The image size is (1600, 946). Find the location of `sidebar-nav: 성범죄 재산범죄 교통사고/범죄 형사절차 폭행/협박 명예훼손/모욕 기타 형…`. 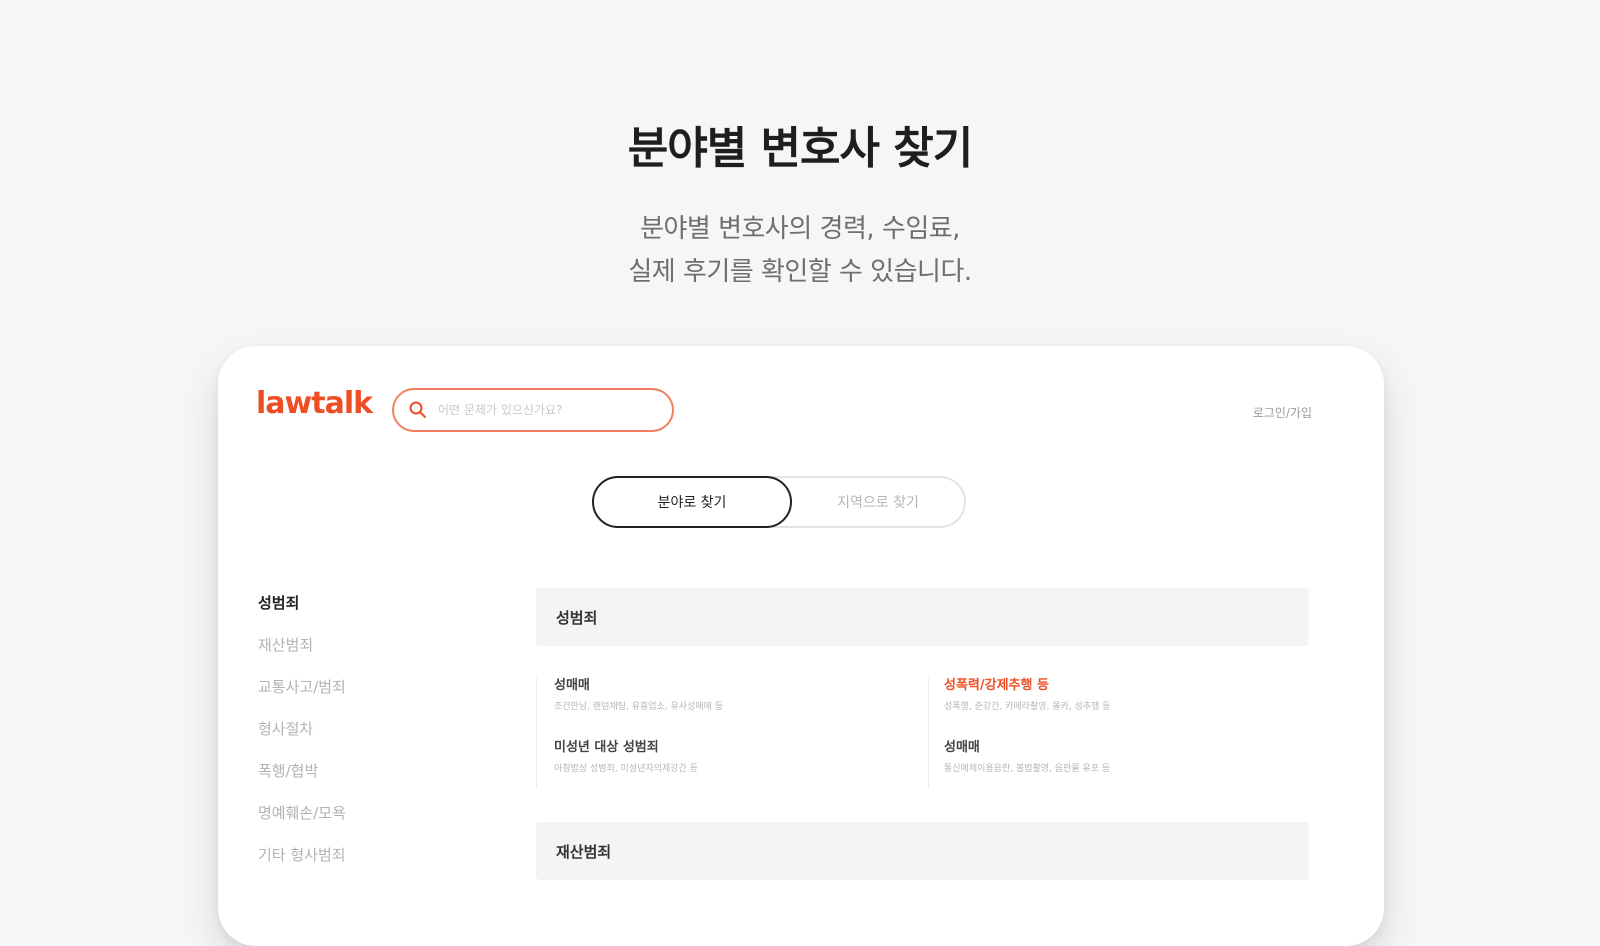

sidebar-nav: 성범죄 재산범죄 교통사고/범죄 형사절차 폭행/협박 명예훼손/모욕 기타 형… is located at coordinates (302, 739).